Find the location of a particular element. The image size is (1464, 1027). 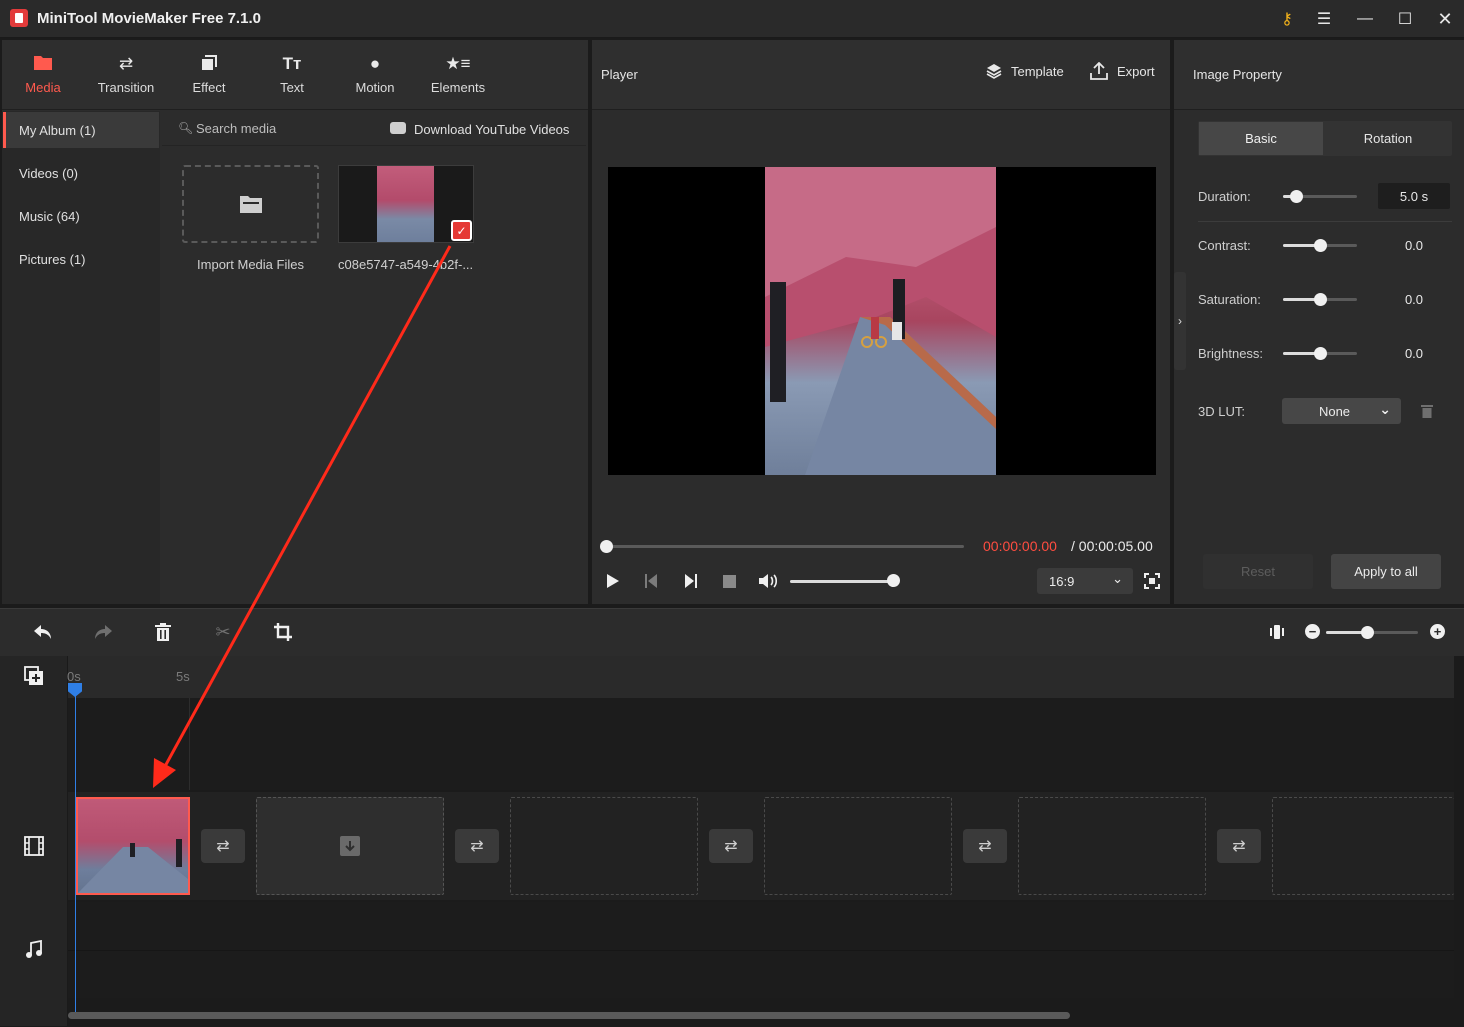

drag-annotation-arrow is located at coordinates (302, 516).